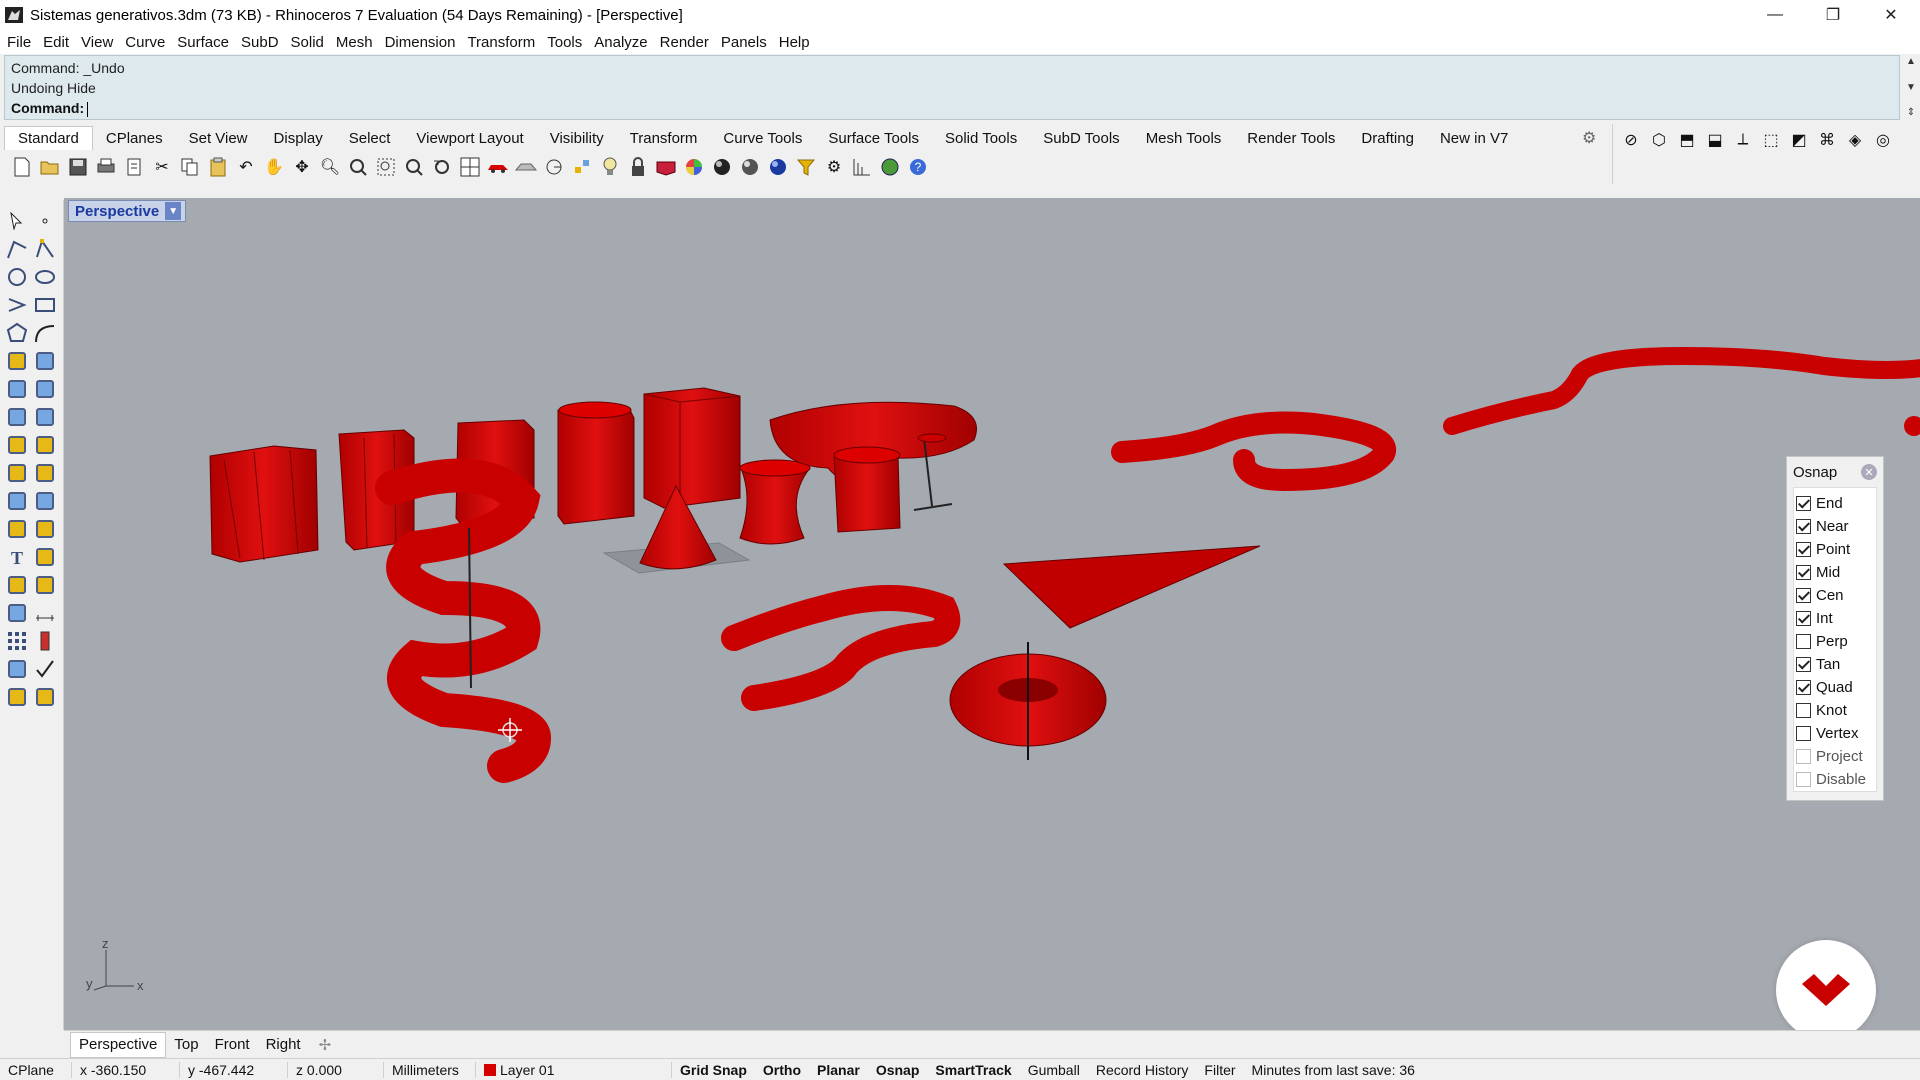 Image resolution: width=1920 pixels, height=1080 pixels. I want to click on lock-icon, so click(638, 167).